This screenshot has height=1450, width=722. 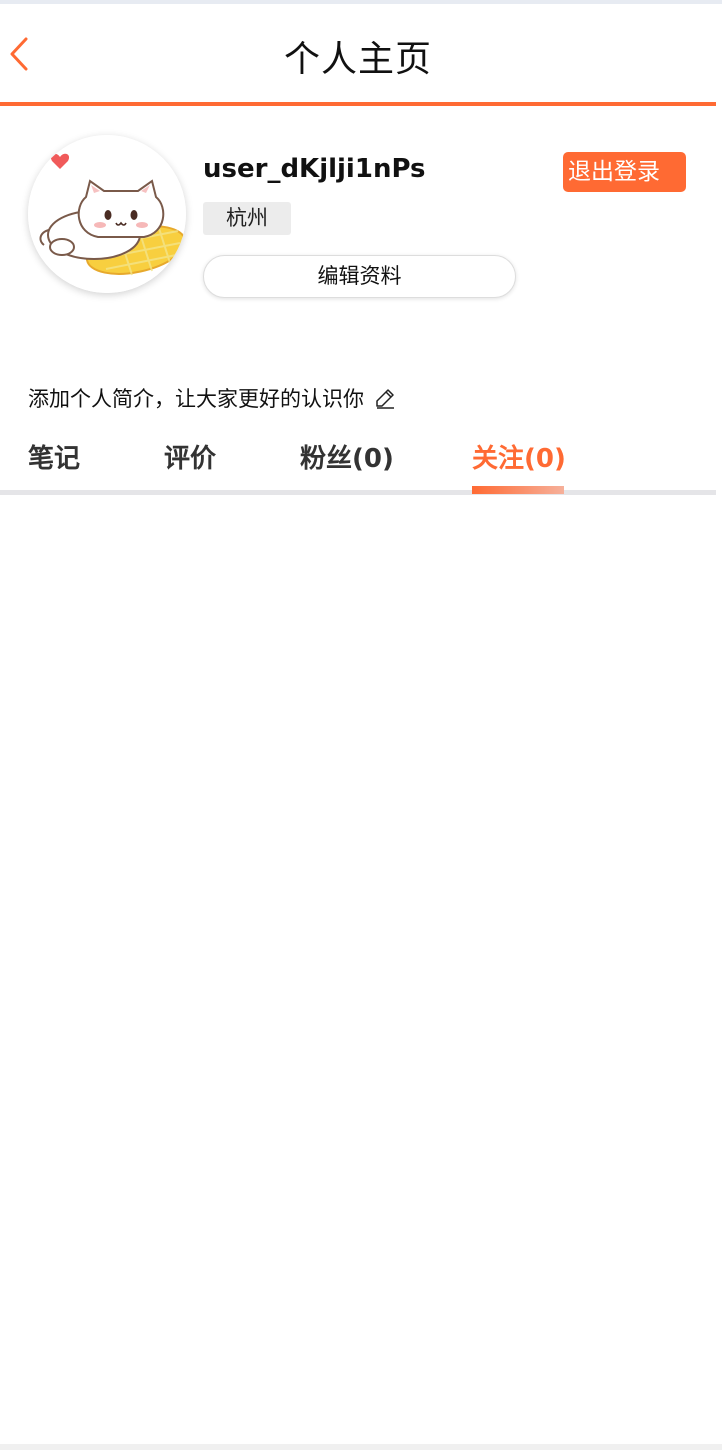 I want to click on bio-edit-row: 添加个人简介，让大家更好的认识你, so click(x=212, y=398).